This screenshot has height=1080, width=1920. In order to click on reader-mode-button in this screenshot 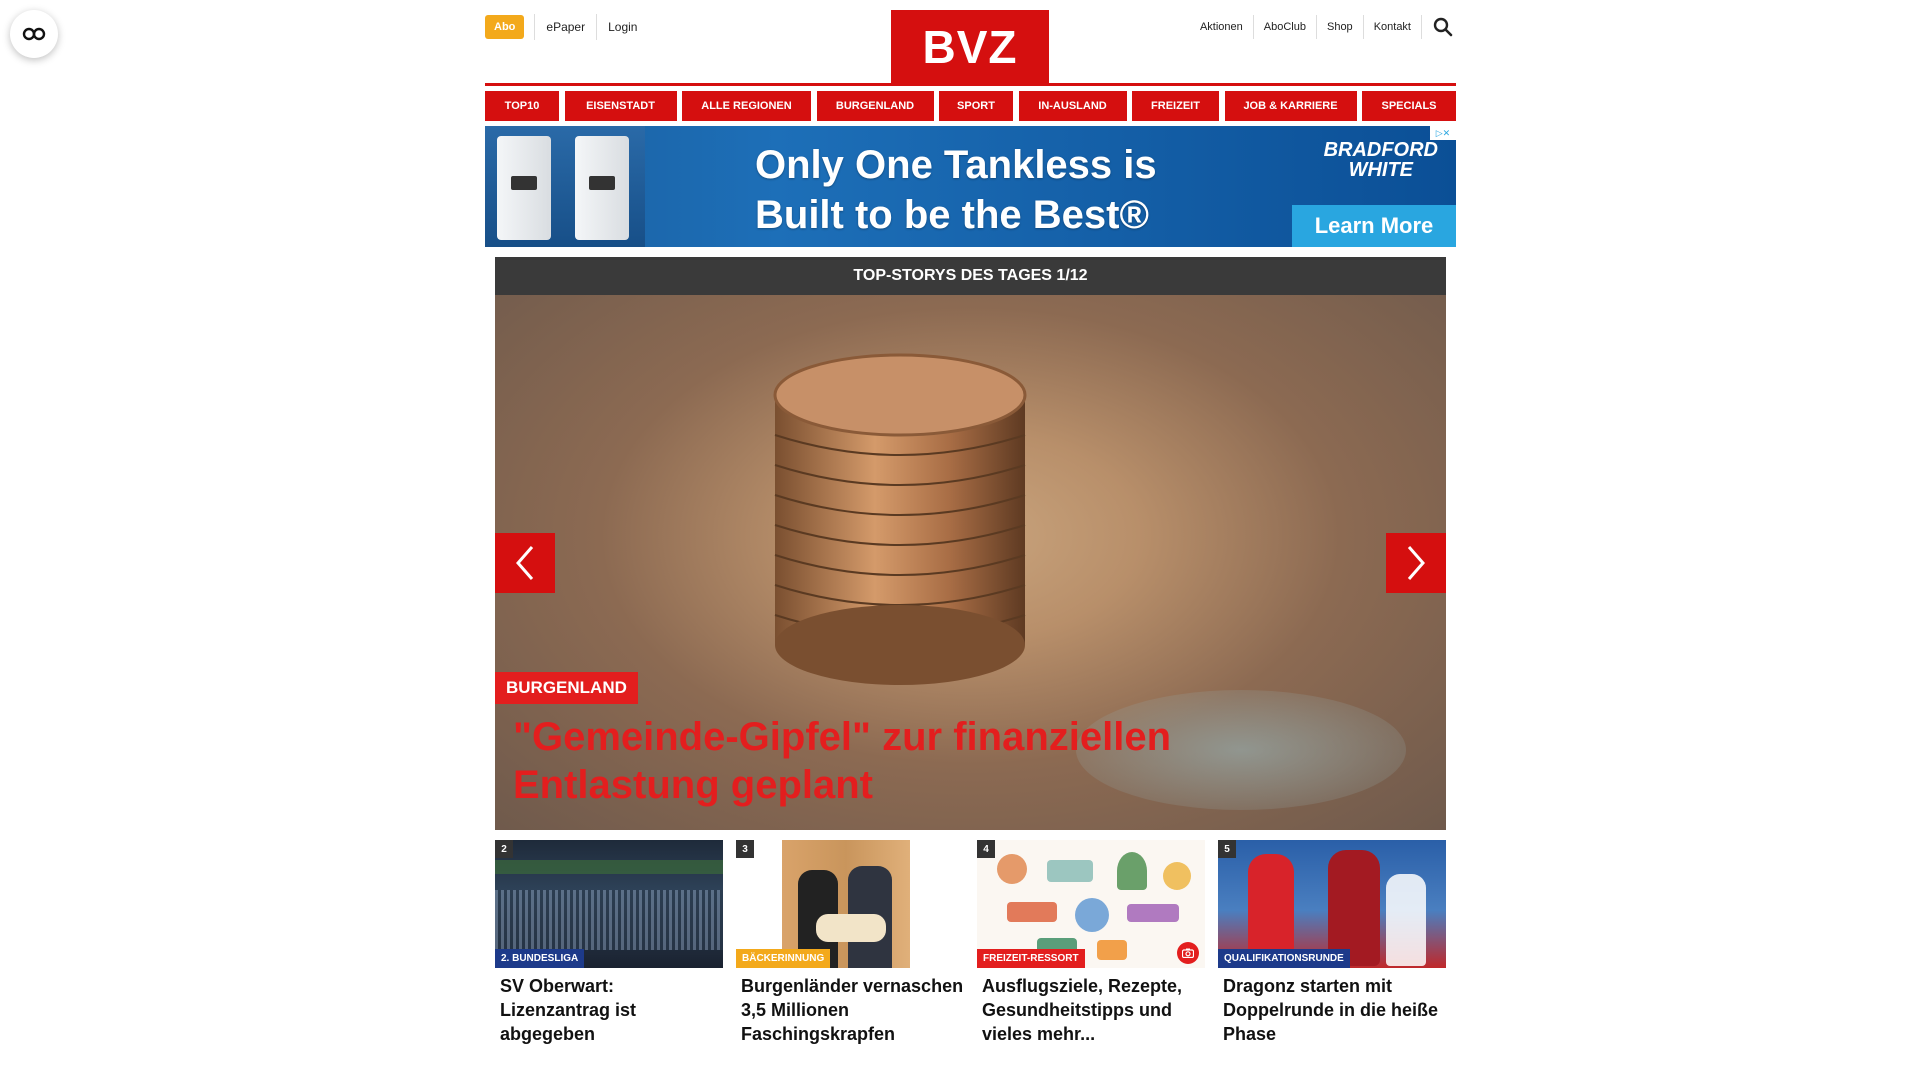, I will do `click(34, 34)`.